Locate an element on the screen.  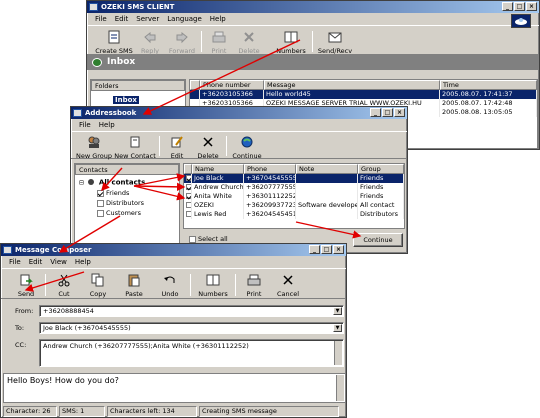
column-group: Group is located at coordinates (381, 169).